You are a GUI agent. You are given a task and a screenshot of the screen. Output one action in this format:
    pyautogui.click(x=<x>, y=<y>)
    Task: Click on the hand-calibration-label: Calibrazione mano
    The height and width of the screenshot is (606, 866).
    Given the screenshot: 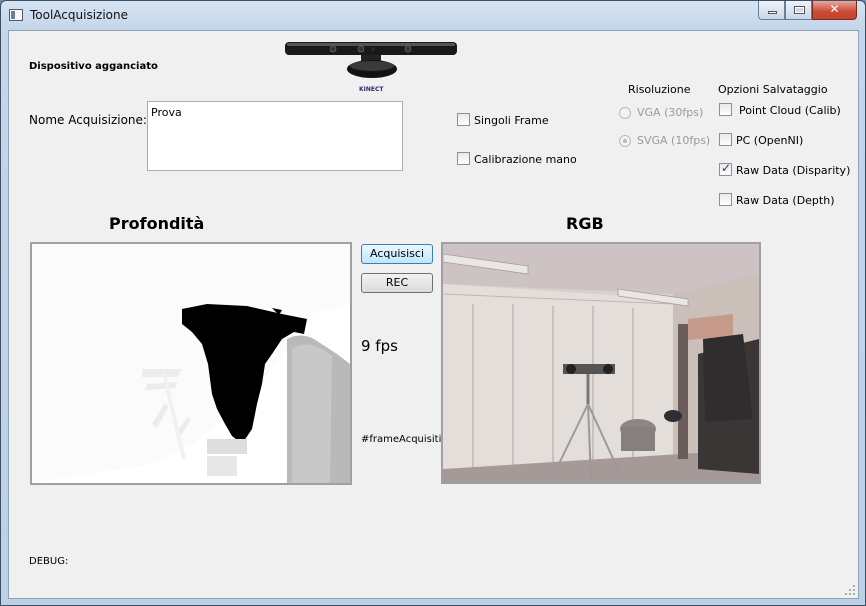 What is the action you would take?
    pyautogui.click(x=525, y=159)
    